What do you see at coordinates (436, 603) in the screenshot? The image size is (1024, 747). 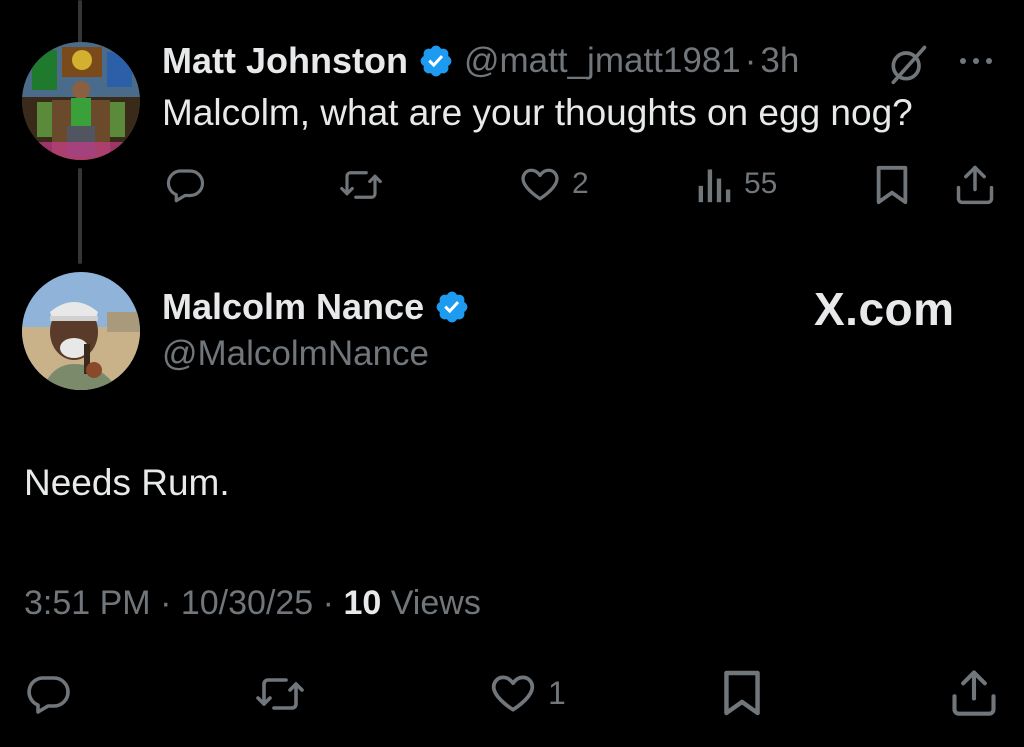 I see `views-label: Views` at bounding box center [436, 603].